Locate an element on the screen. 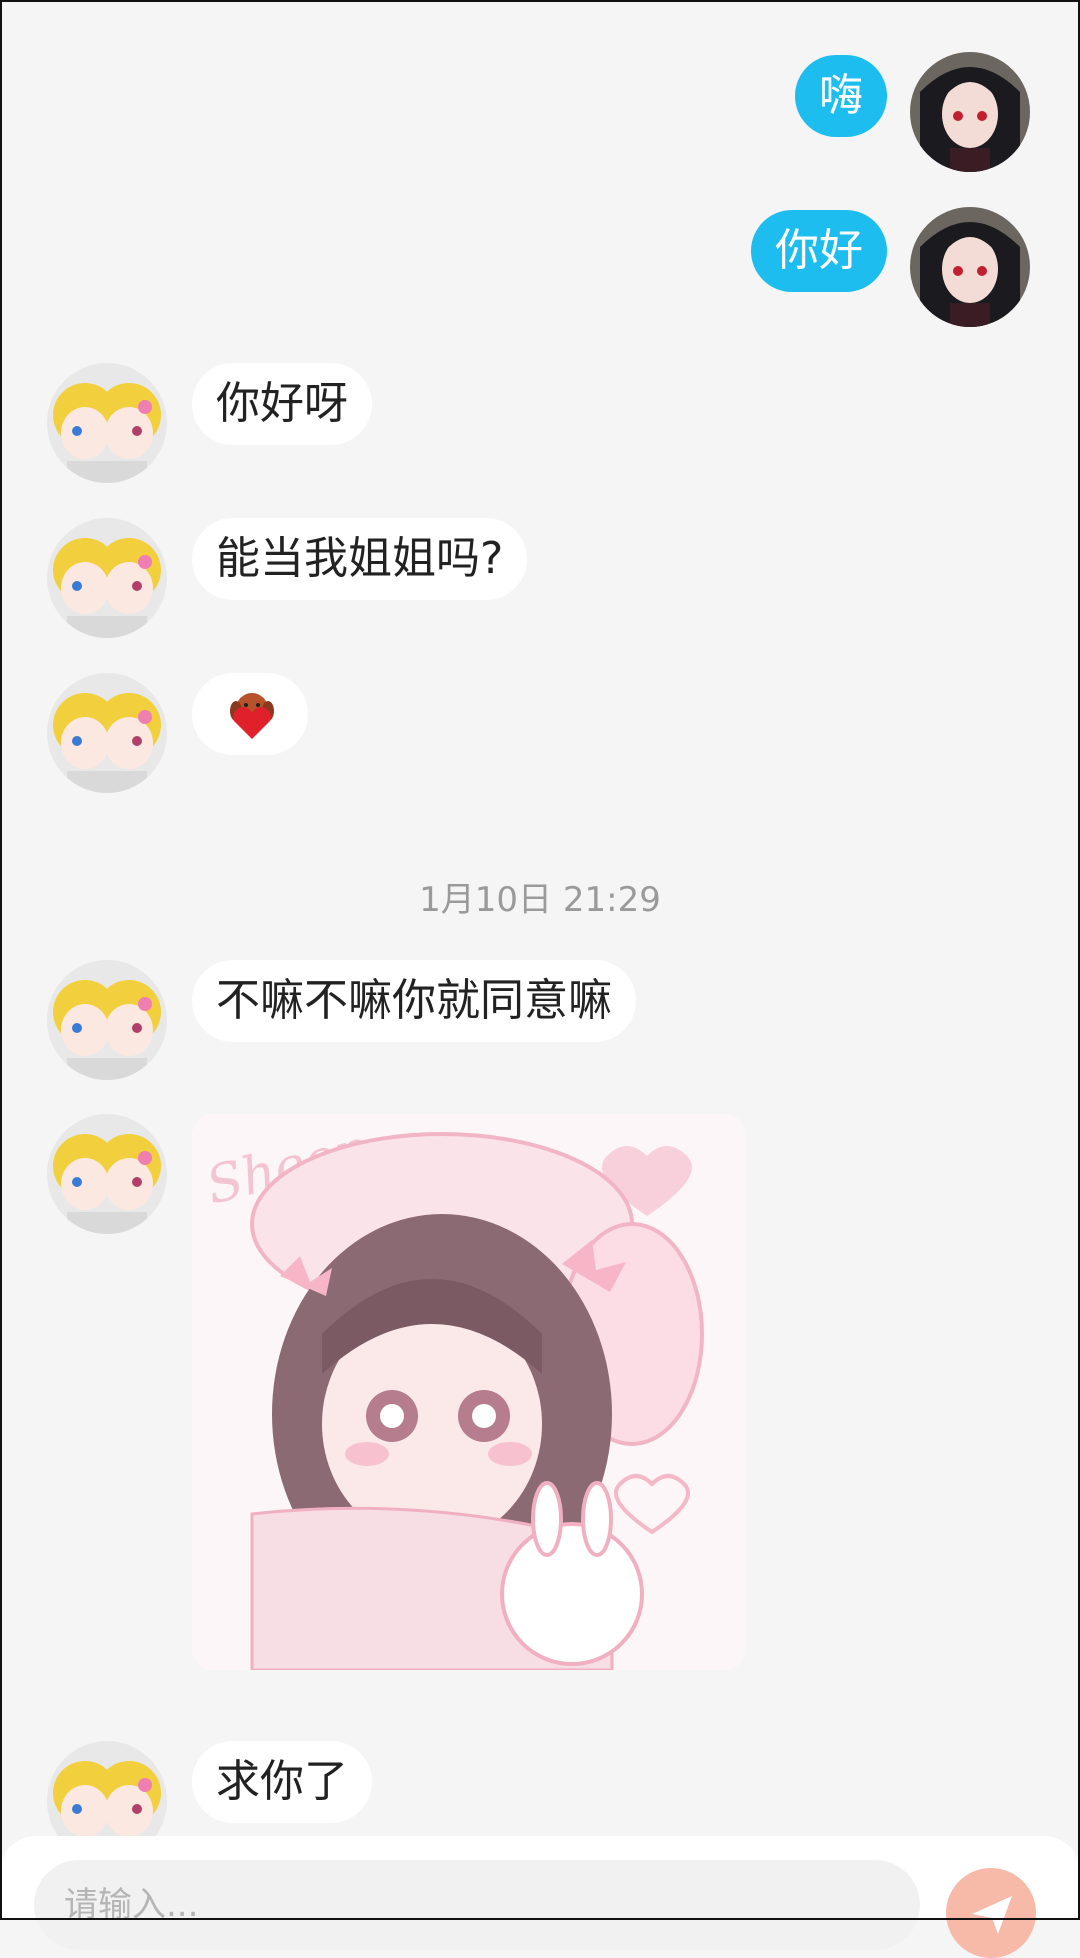 Image resolution: width=1080 pixels, height=1958 pixels. send-arrow-icon is located at coordinates (992, 1915).